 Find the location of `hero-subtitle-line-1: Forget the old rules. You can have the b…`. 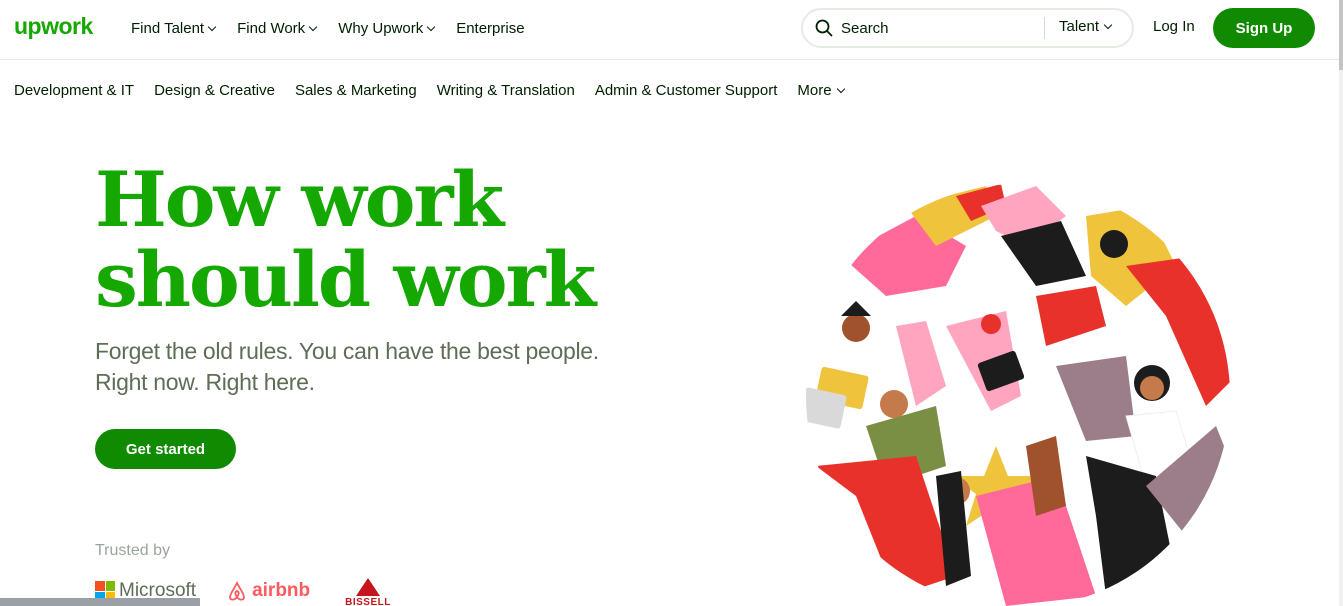

hero-subtitle-line-1: Forget the old rules. You can have the b… is located at coordinates (347, 351).